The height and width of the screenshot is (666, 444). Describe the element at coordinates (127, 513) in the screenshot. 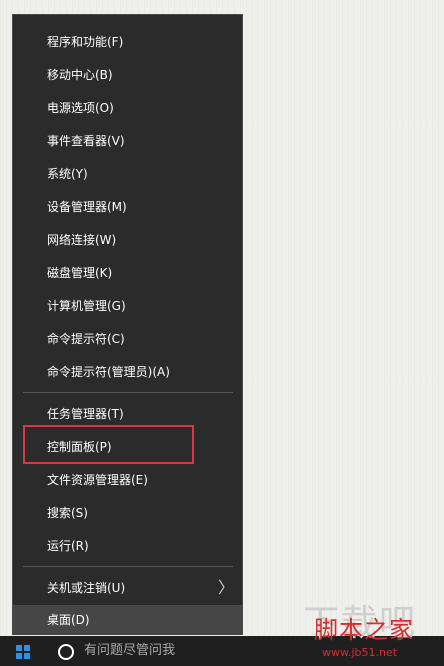

I see `menu-item-search: 搜索(S)` at that location.